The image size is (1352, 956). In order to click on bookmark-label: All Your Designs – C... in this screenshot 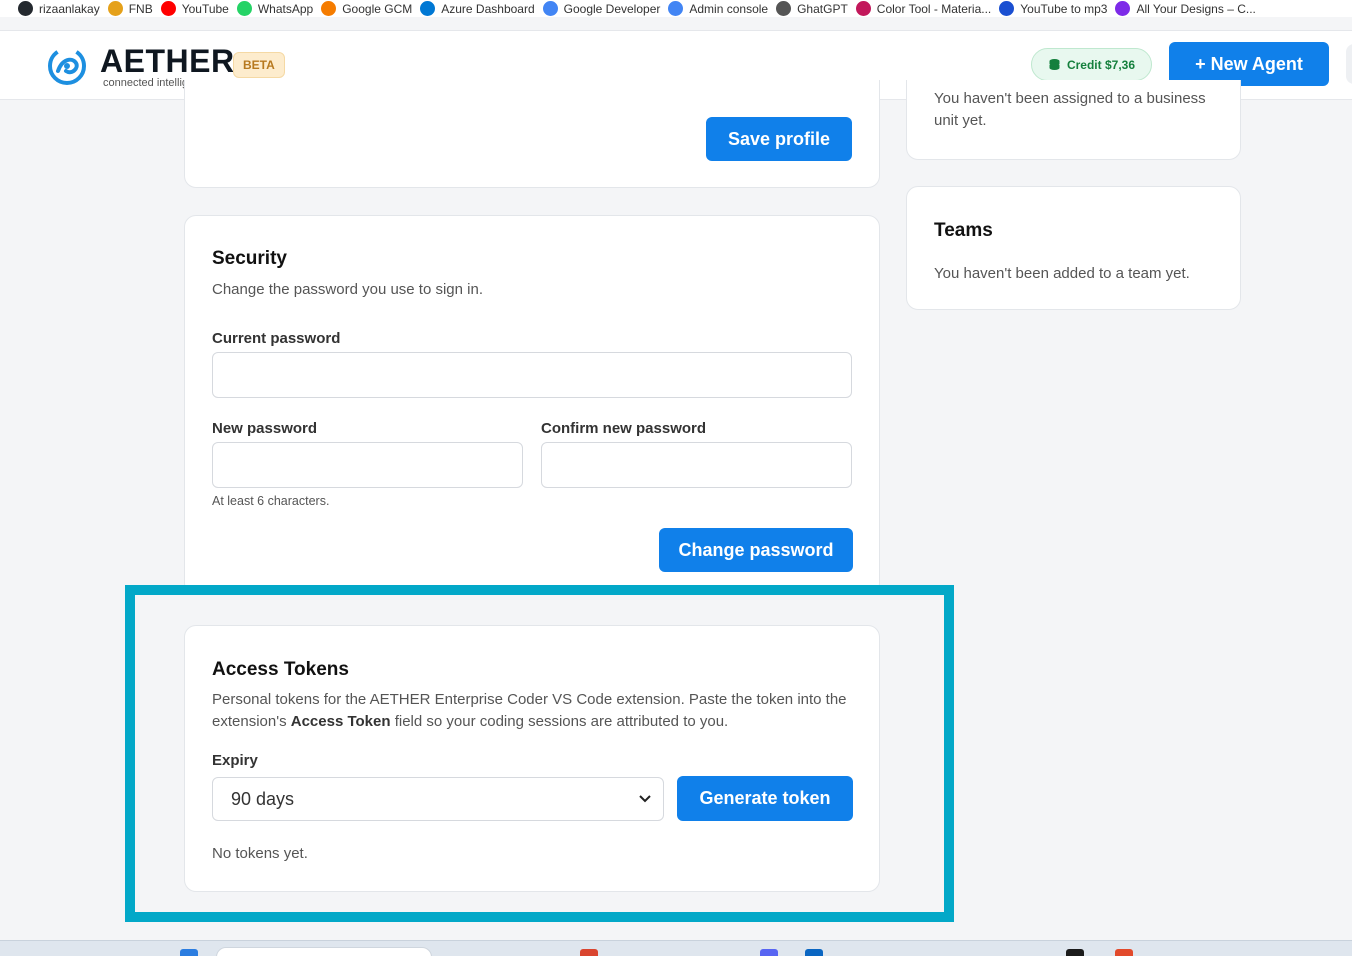, I will do `click(1196, 8)`.